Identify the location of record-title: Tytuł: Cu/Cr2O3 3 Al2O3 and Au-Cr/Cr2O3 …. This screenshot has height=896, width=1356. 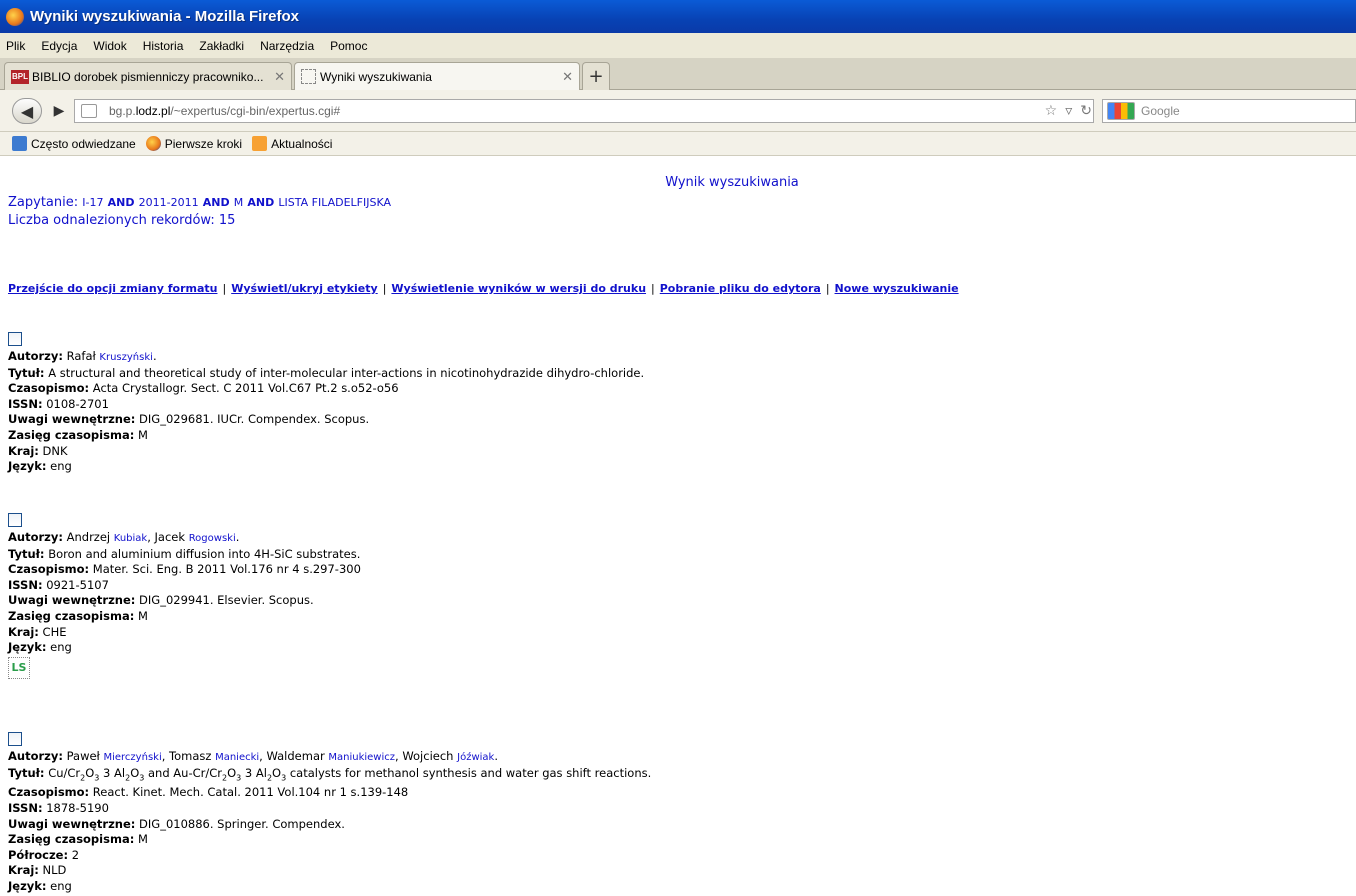
(330, 773).